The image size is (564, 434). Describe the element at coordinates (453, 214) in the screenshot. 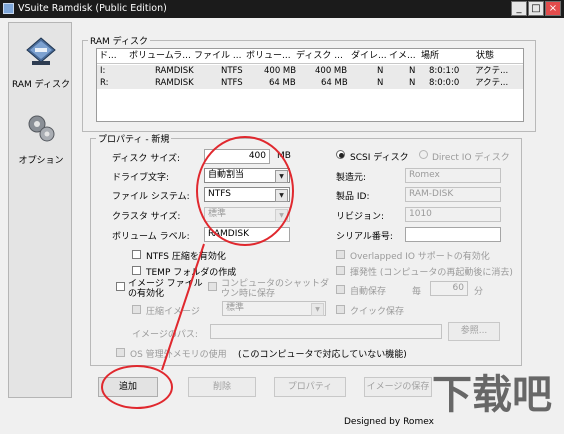

I see `revision-input: 1010` at that location.